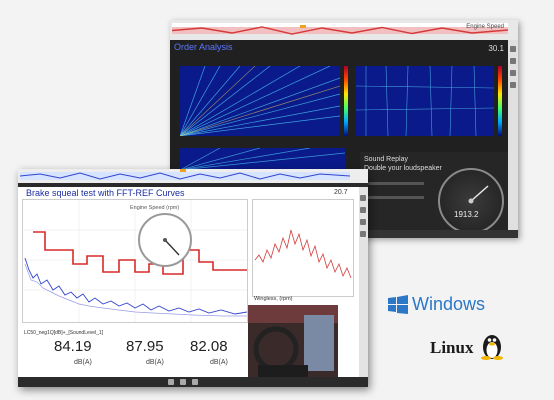 Image resolution: width=554 pixels, height=400 pixels. I want to click on back-speed-value: 30.1, so click(496, 48).